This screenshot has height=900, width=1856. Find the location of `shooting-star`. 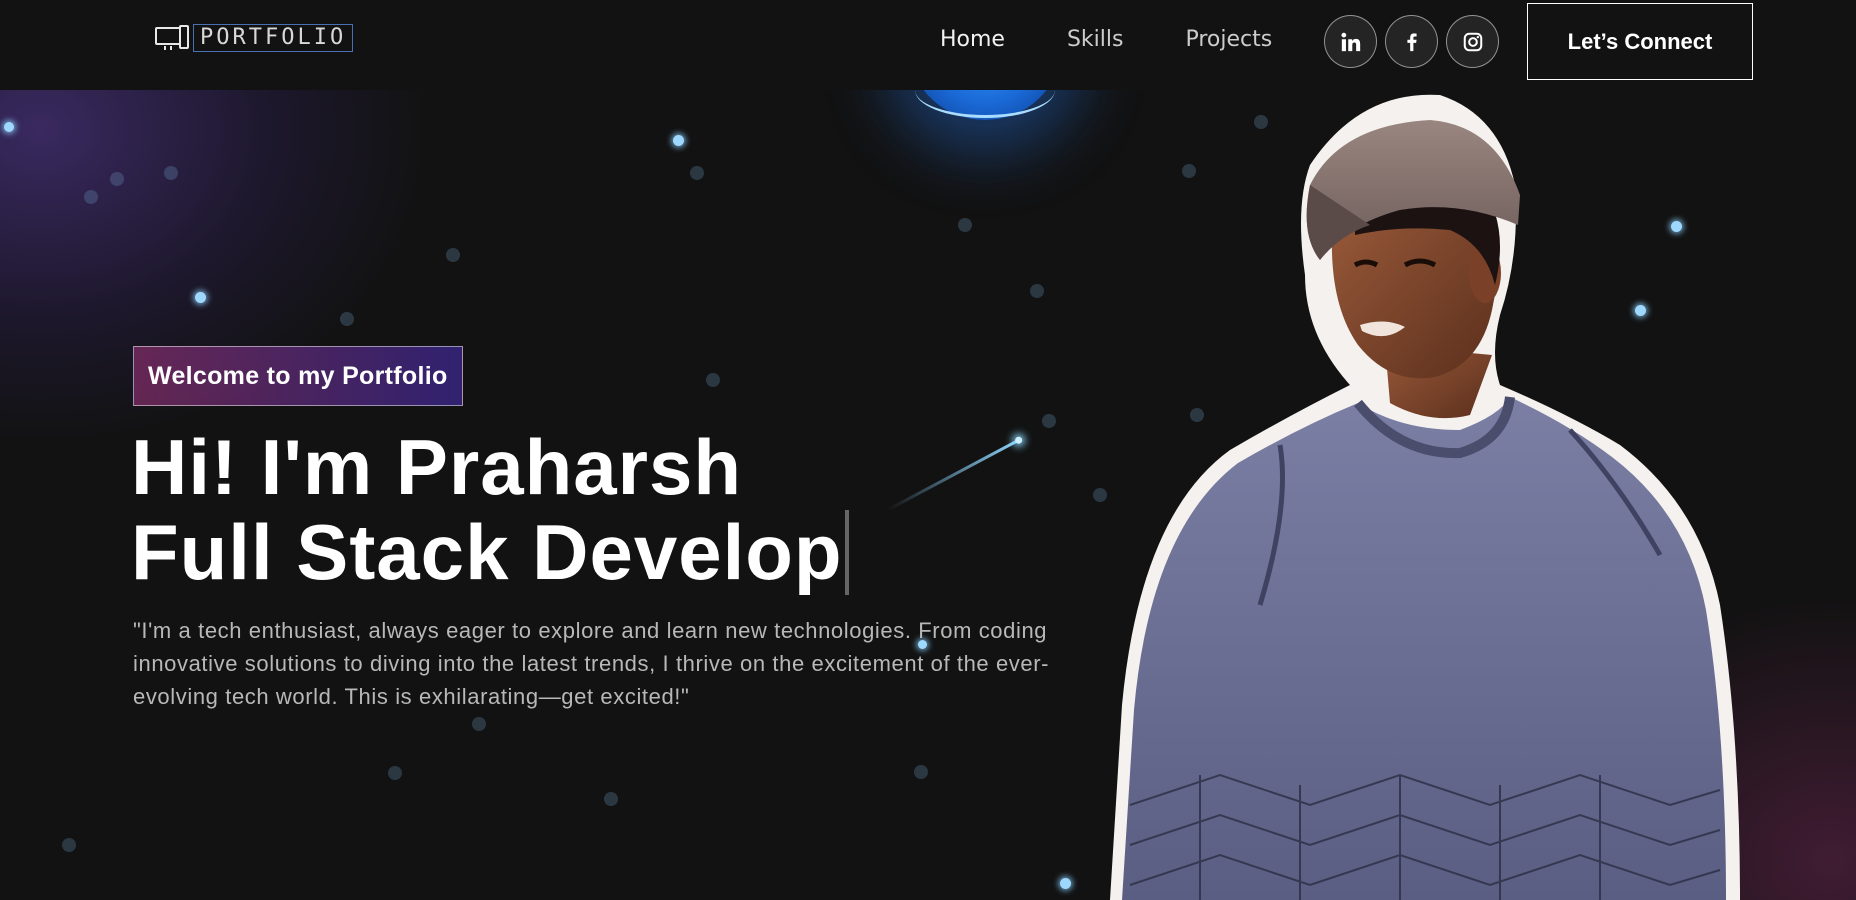

shooting-star is located at coordinates (953, 475).